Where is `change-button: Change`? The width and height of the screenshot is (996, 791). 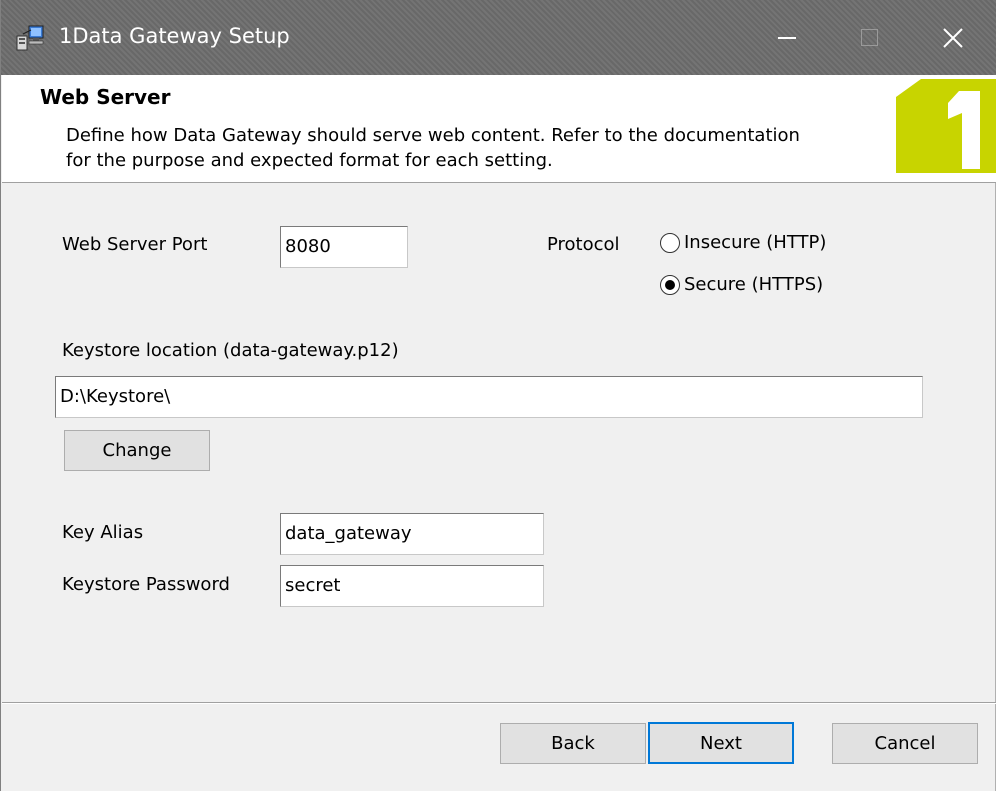 change-button: Change is located at coordinates (137, 450).